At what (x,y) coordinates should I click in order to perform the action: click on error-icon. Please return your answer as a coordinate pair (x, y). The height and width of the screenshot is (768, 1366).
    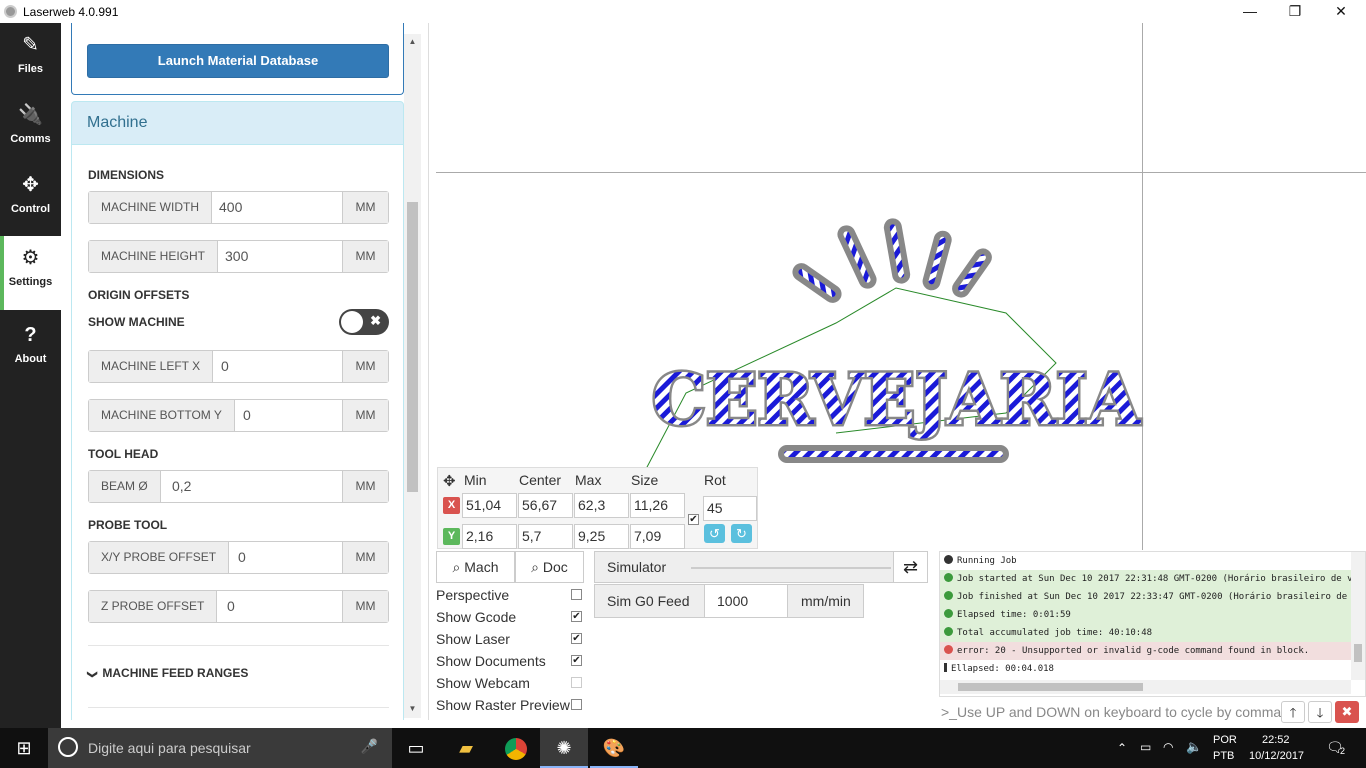
    Looking at the image, I should click on (948, 649).